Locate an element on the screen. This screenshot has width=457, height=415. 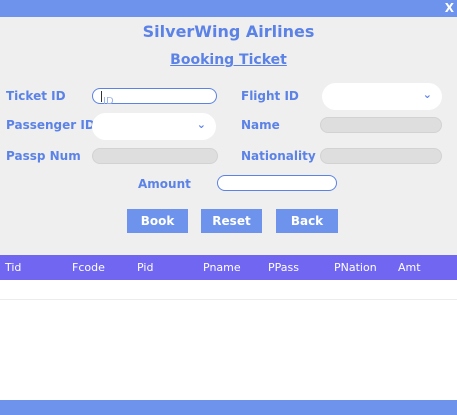
amount-input is located at coordinates (277, 188).